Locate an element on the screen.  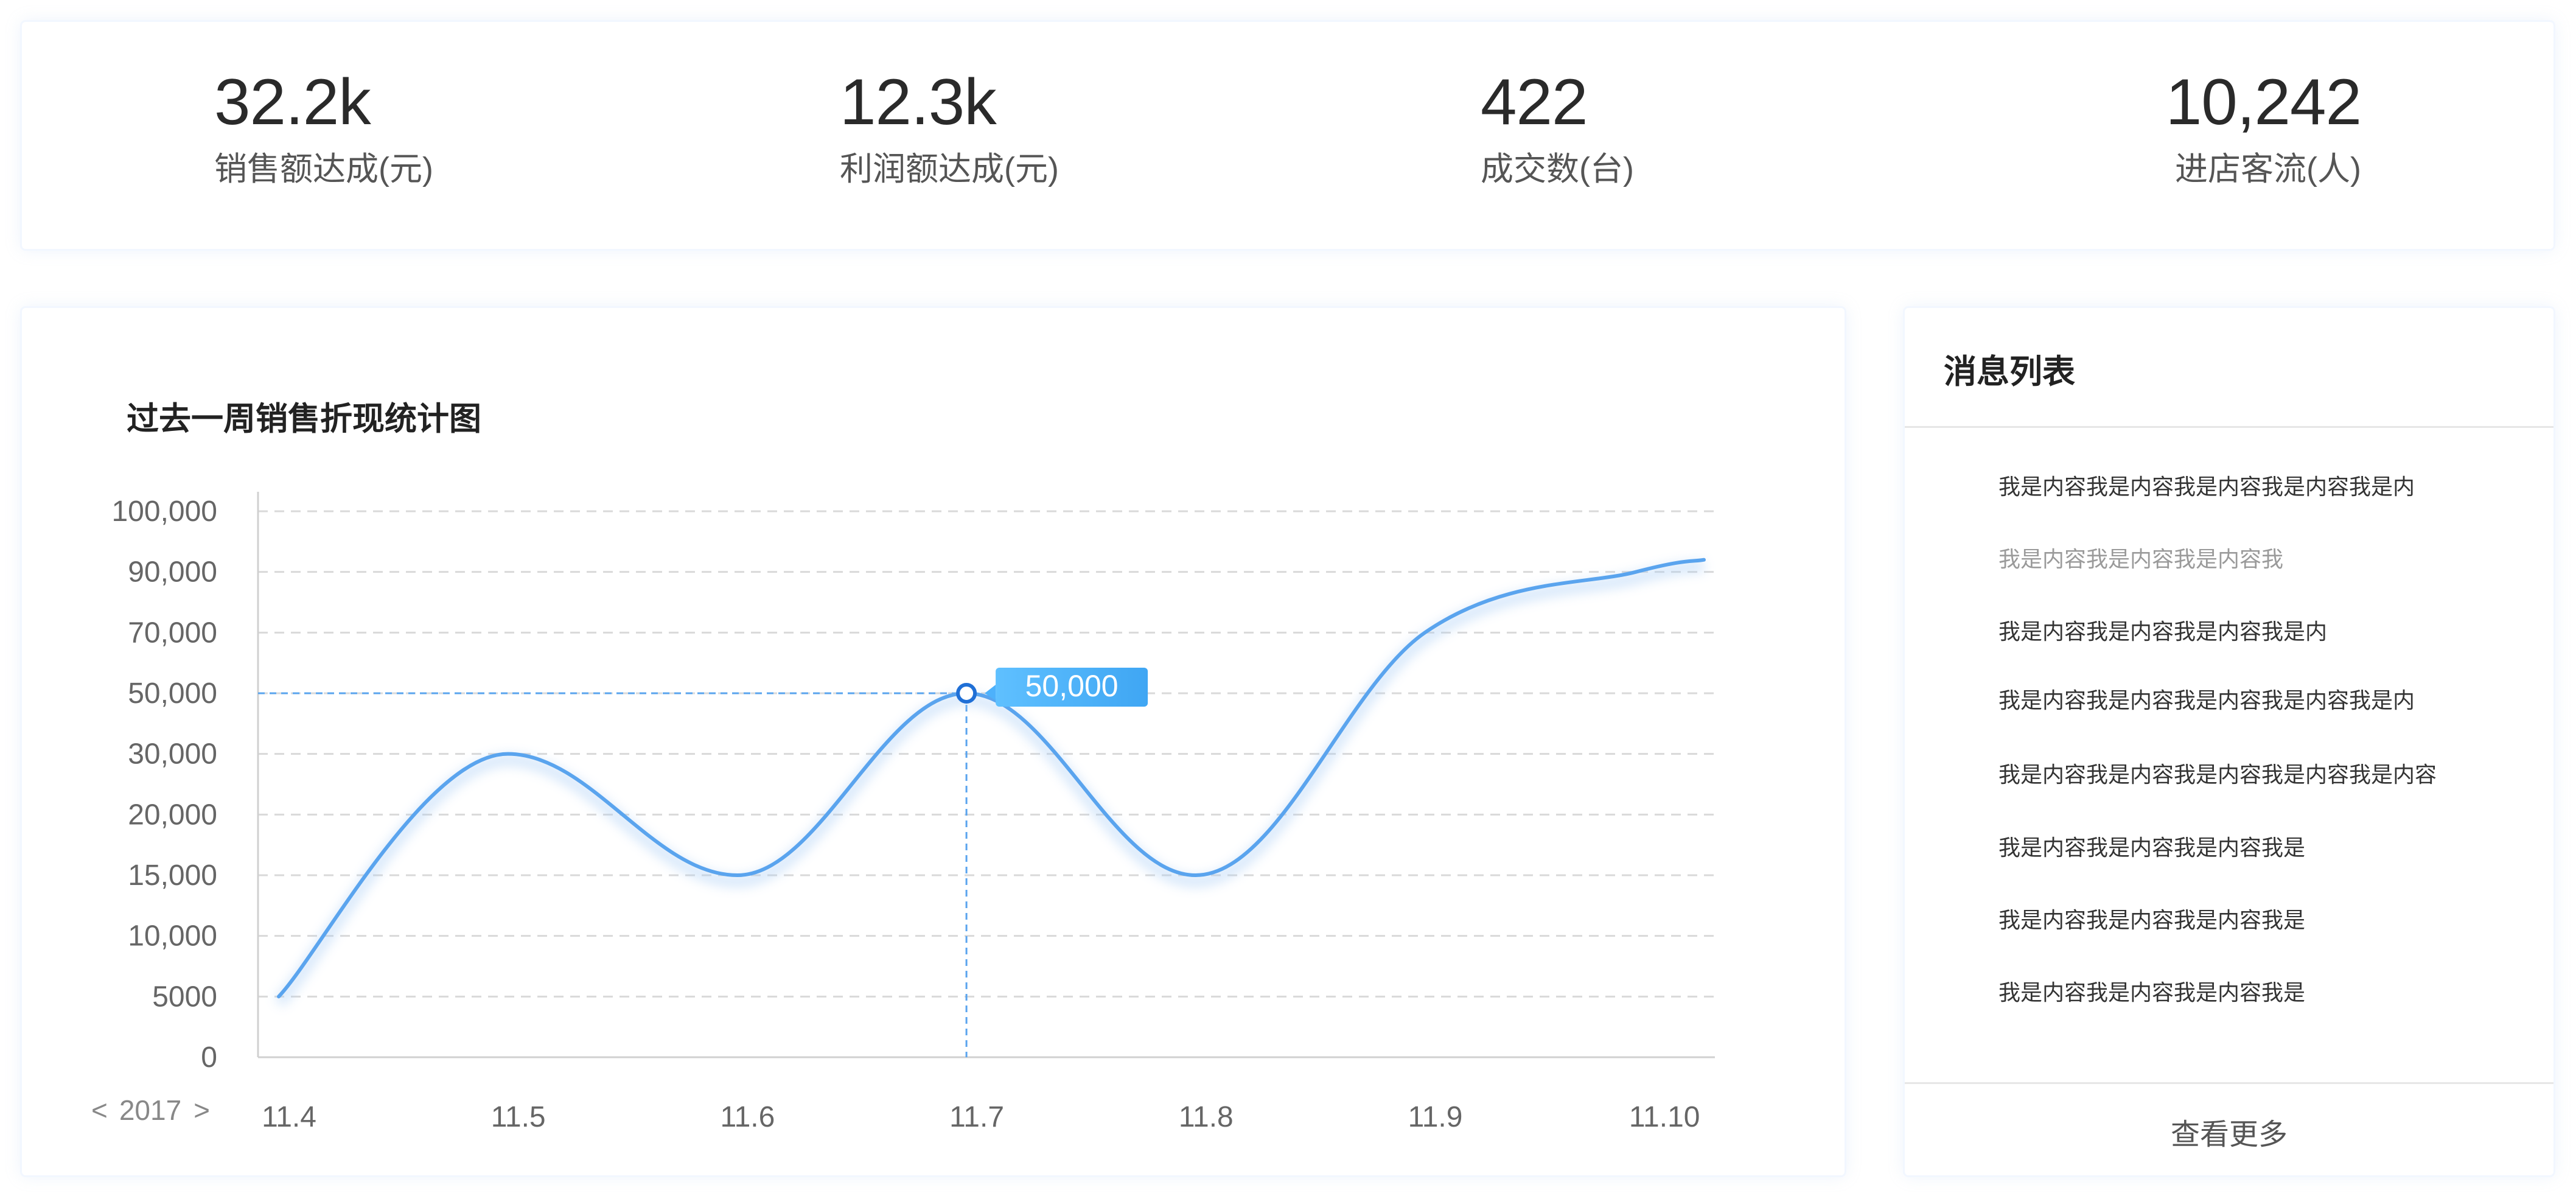
message-item: 我是内容我是内容我是内容我 is located at coordinates (2140, 559).